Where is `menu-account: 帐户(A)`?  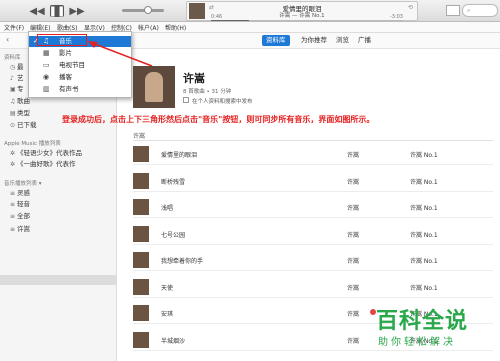 menu-account: 帐户(A) is located at coordinates (148, 27).